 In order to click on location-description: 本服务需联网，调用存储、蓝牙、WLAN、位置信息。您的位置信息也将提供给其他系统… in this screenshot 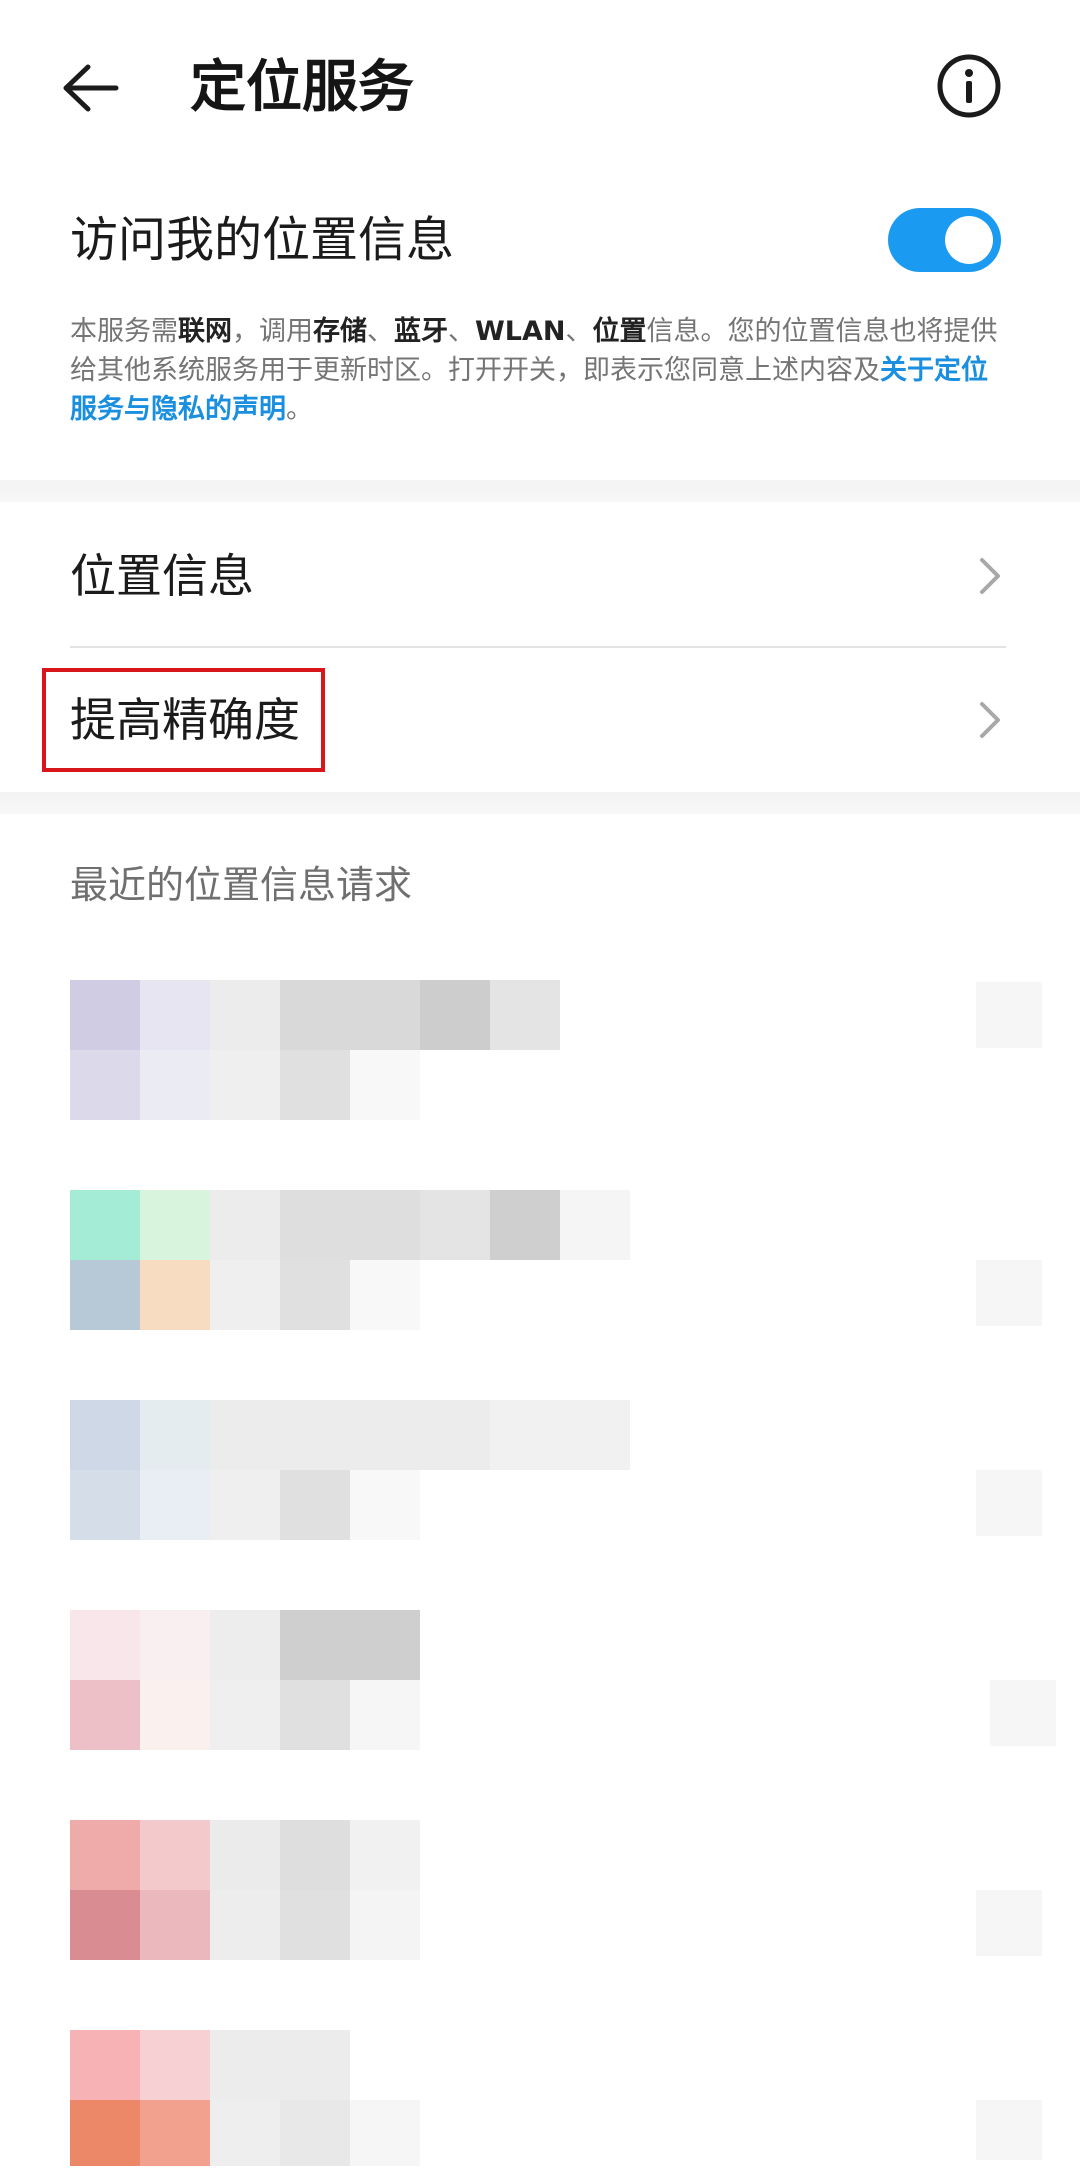, I will do `click(534, 370)`.